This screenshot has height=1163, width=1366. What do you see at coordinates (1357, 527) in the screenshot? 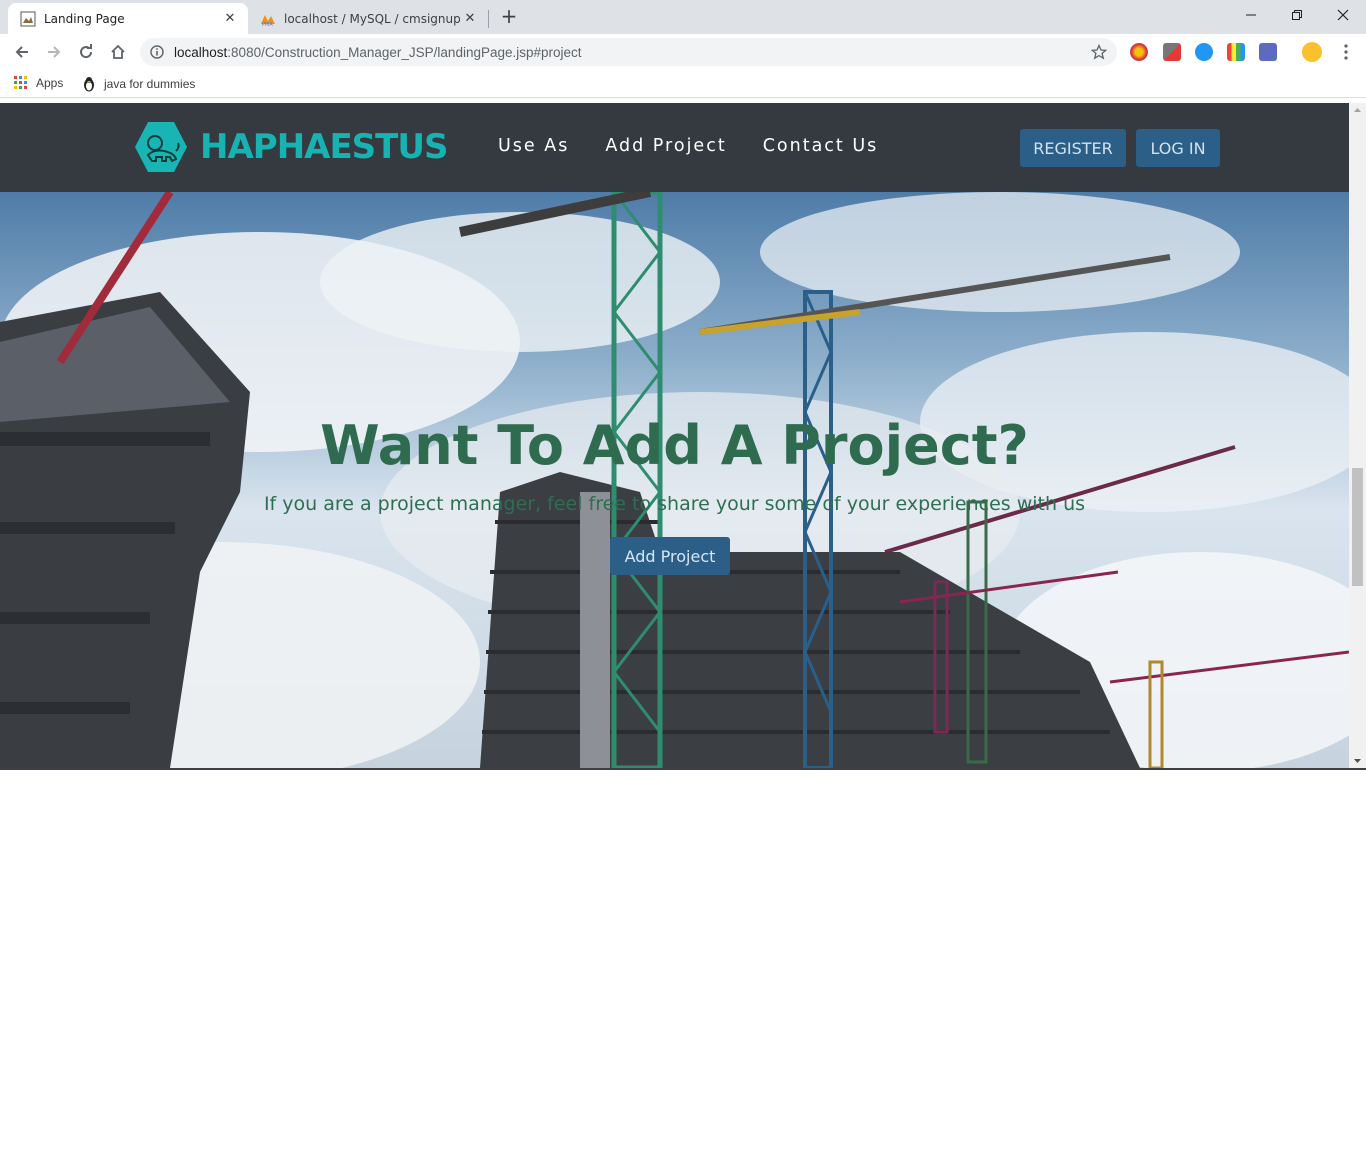
I see `scroll-thumb` at bounding box center [1357, 527].